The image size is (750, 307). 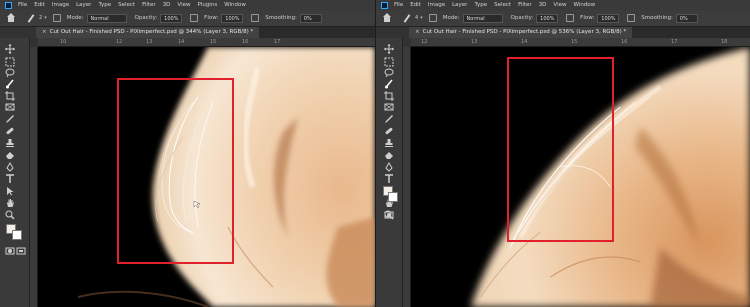 What do you see at coordinates (10, 191) in the screenshot?
I see `path-selection-icon` at bounding box center [10, 191].